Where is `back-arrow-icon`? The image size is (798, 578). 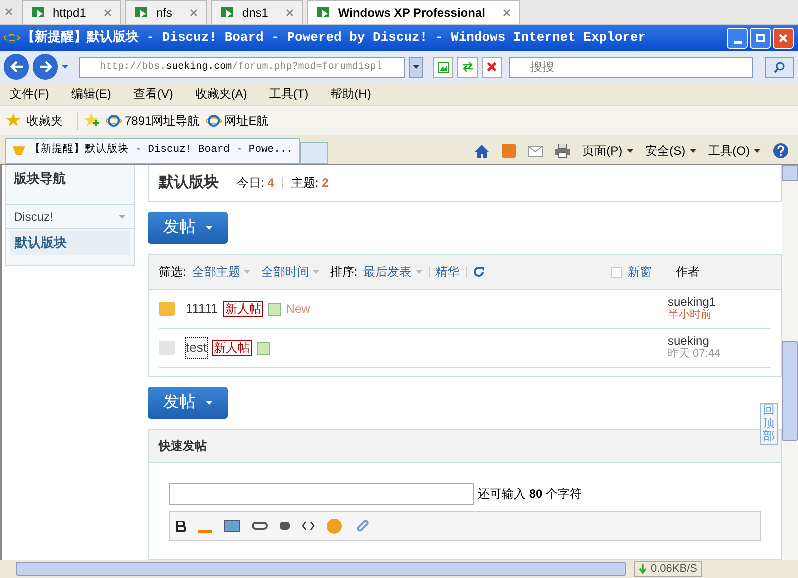
back-arrow-icon is located at coordinates (17, 67).